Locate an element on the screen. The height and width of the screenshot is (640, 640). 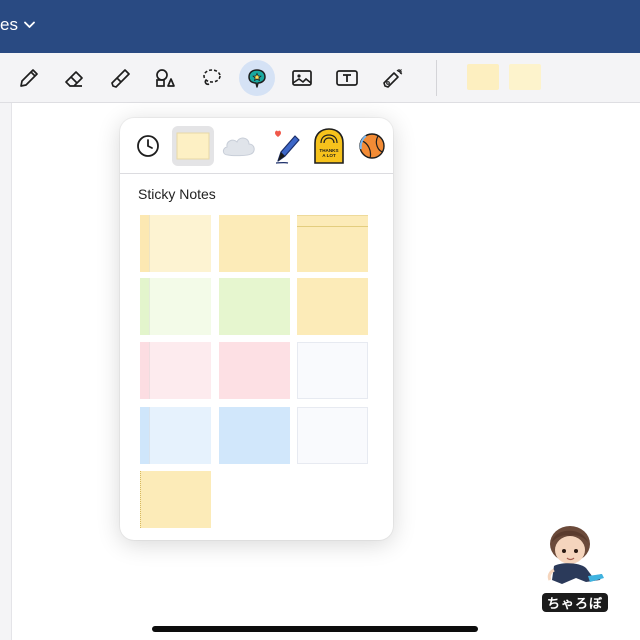
lasso-icon is located at coordinates (212, 77).